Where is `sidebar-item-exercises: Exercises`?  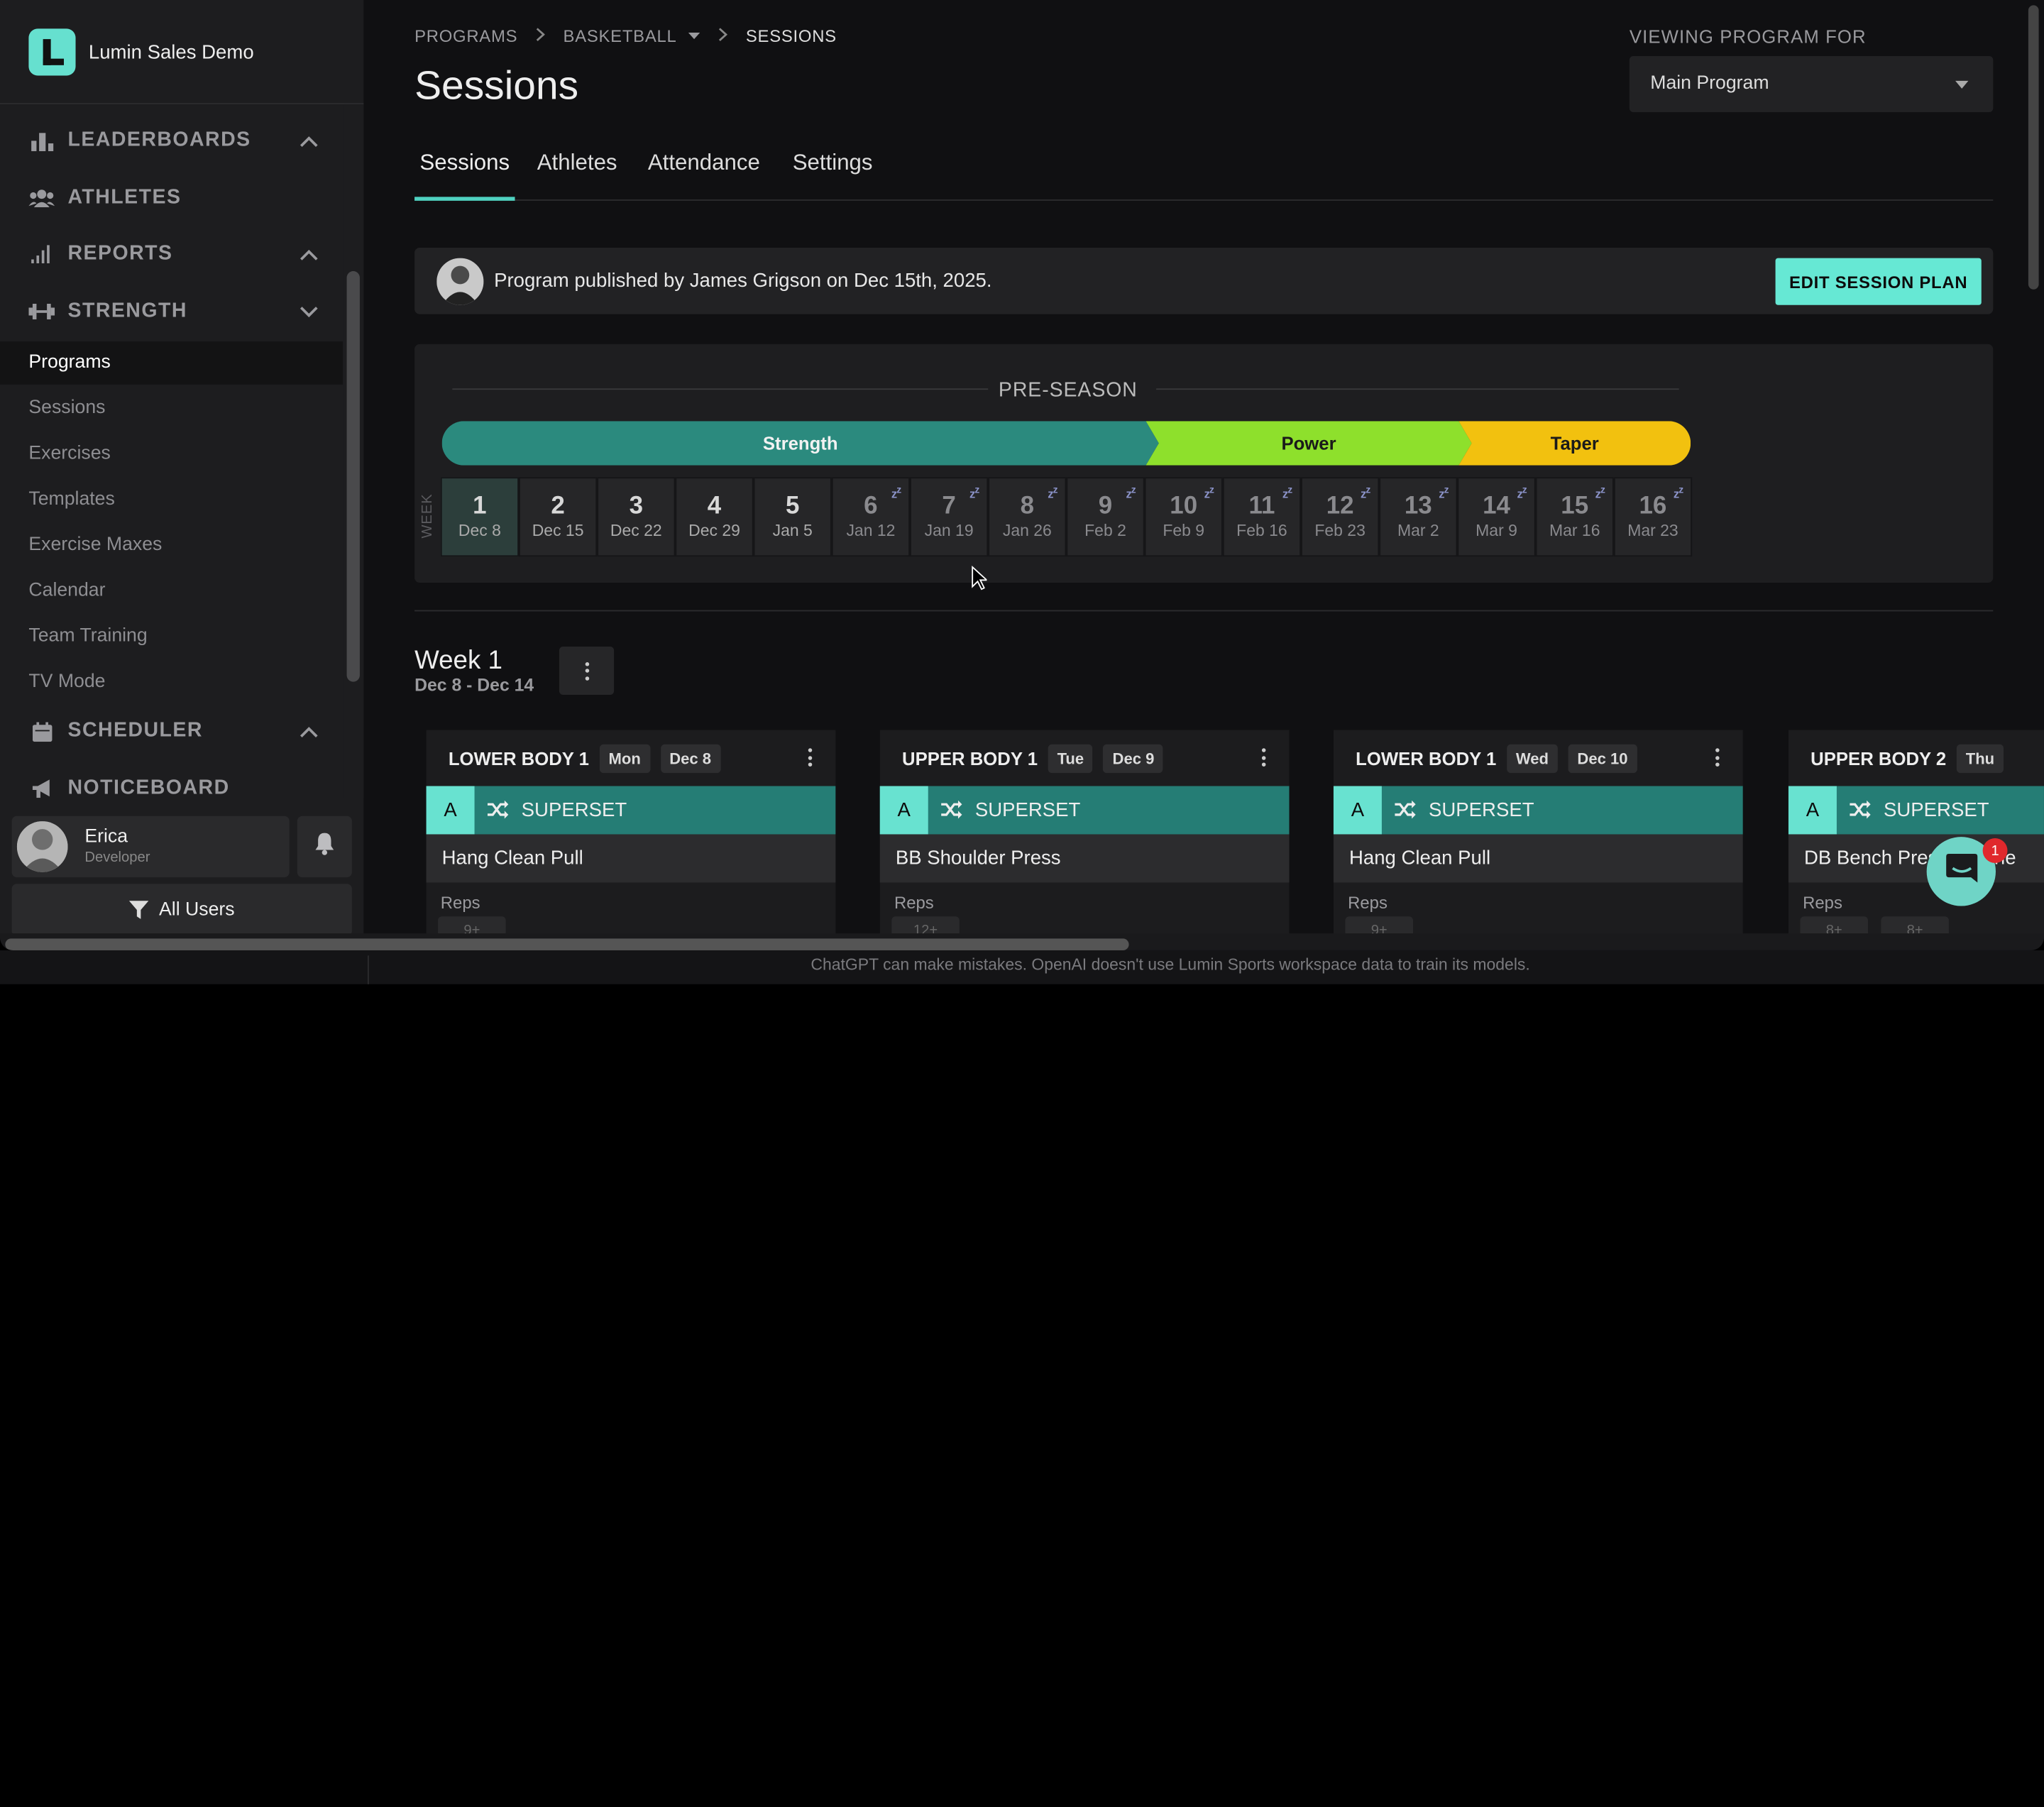
sidebar-item-exercises: Exercises is located at coordinates (69, 453).